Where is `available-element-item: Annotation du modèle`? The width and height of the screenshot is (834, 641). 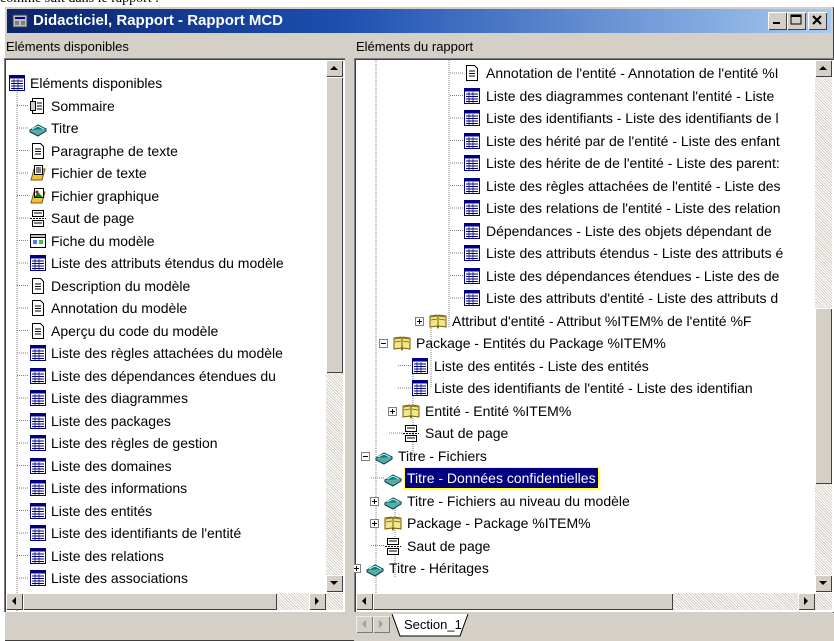
available-element-item: Annotation du modèle is located at coordinates (164, 308).